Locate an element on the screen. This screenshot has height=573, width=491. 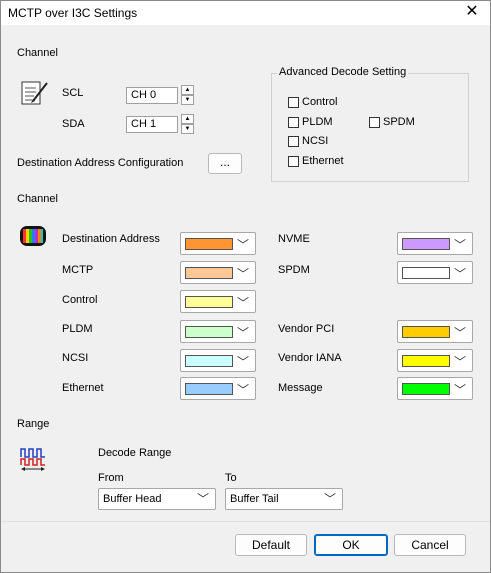
spdm-checkbox: SPDM is located at coordinates (392, 122).